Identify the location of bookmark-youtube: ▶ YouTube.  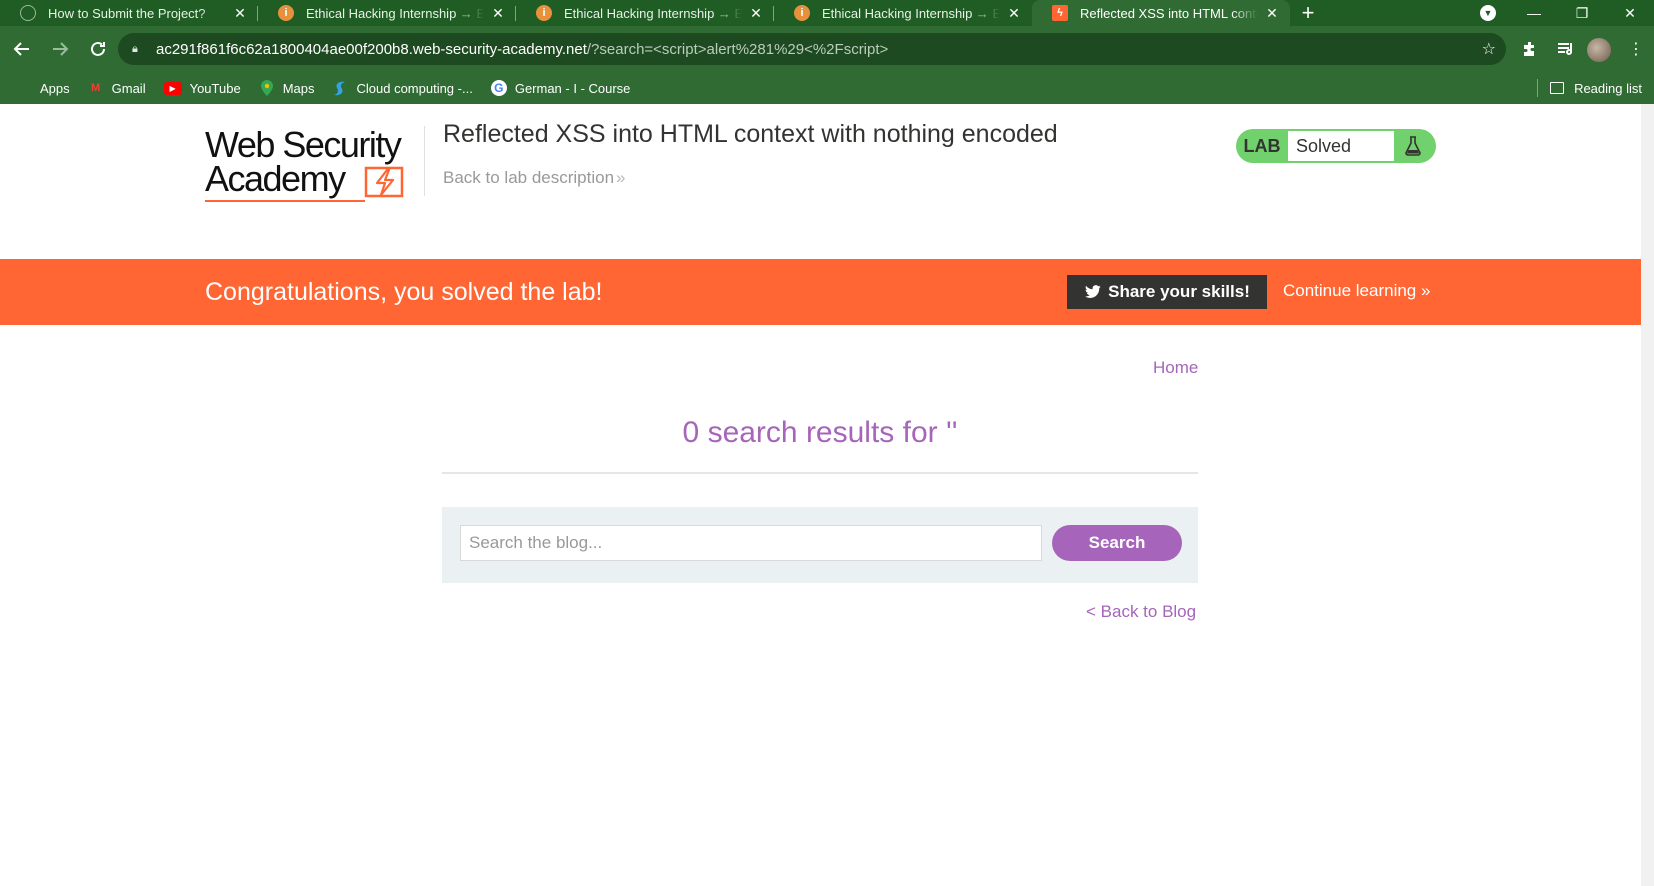
(202, 88).